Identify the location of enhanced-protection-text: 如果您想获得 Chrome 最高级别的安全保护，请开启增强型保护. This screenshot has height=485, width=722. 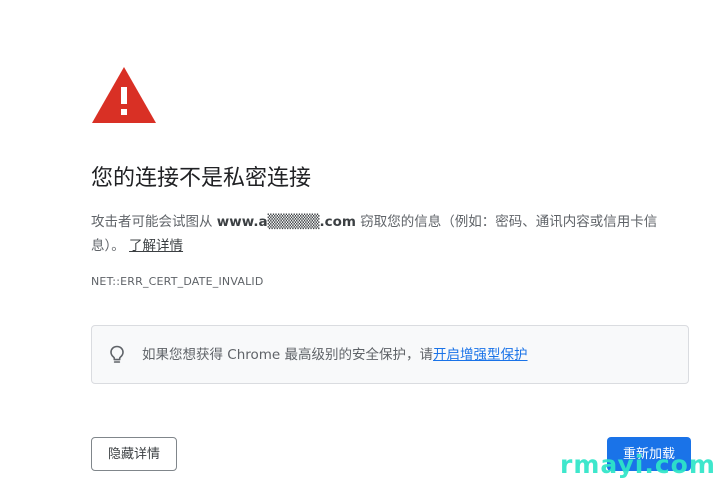
(335, 355).